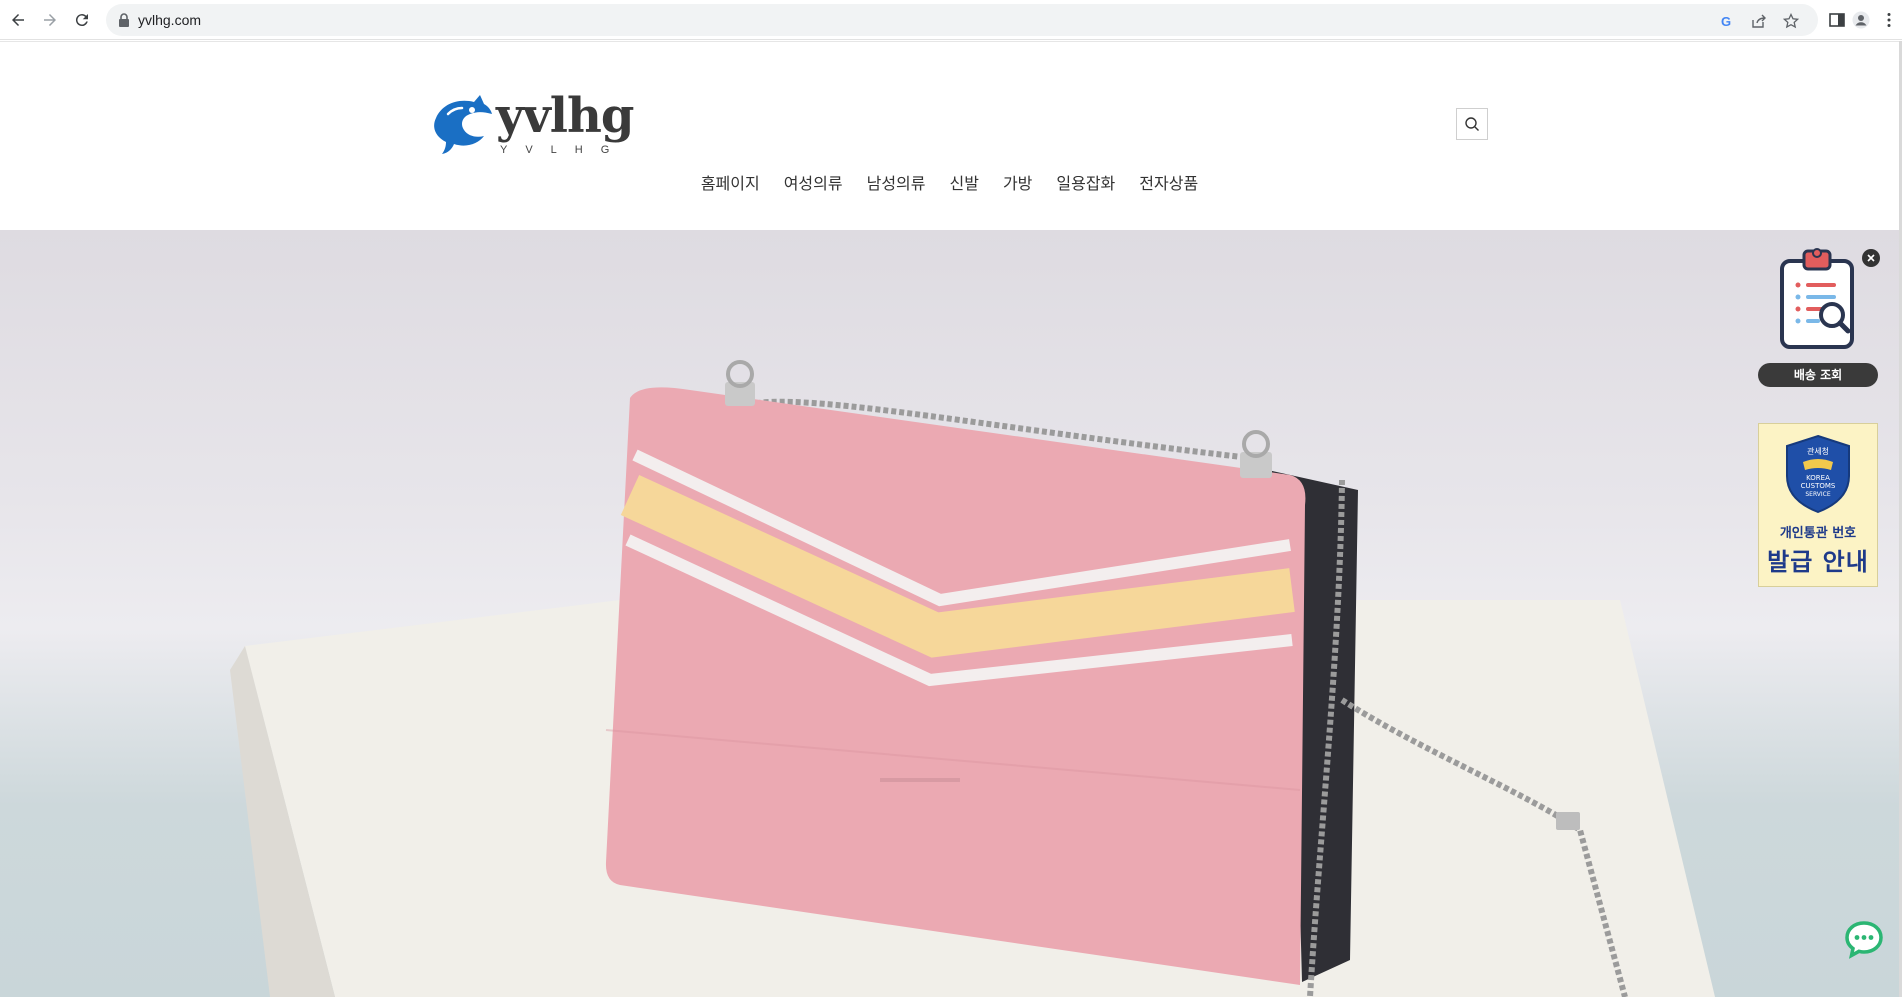 This screenshot has height=997, width=1902. Describe the element at coordinates (564, 150) in the screenshot. I see `logo-subtext: YVLHG` at that location.